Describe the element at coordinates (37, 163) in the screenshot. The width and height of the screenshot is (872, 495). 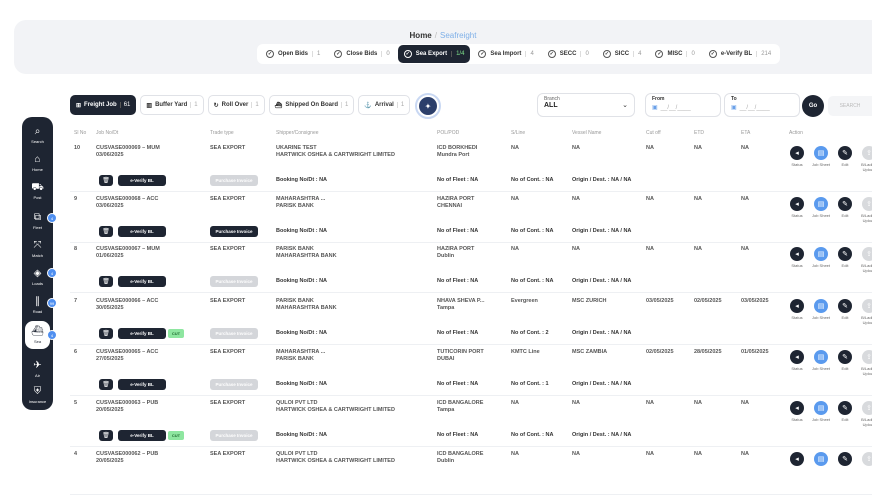
I see `sidebar-item-home: ⌂ Home` at that location.